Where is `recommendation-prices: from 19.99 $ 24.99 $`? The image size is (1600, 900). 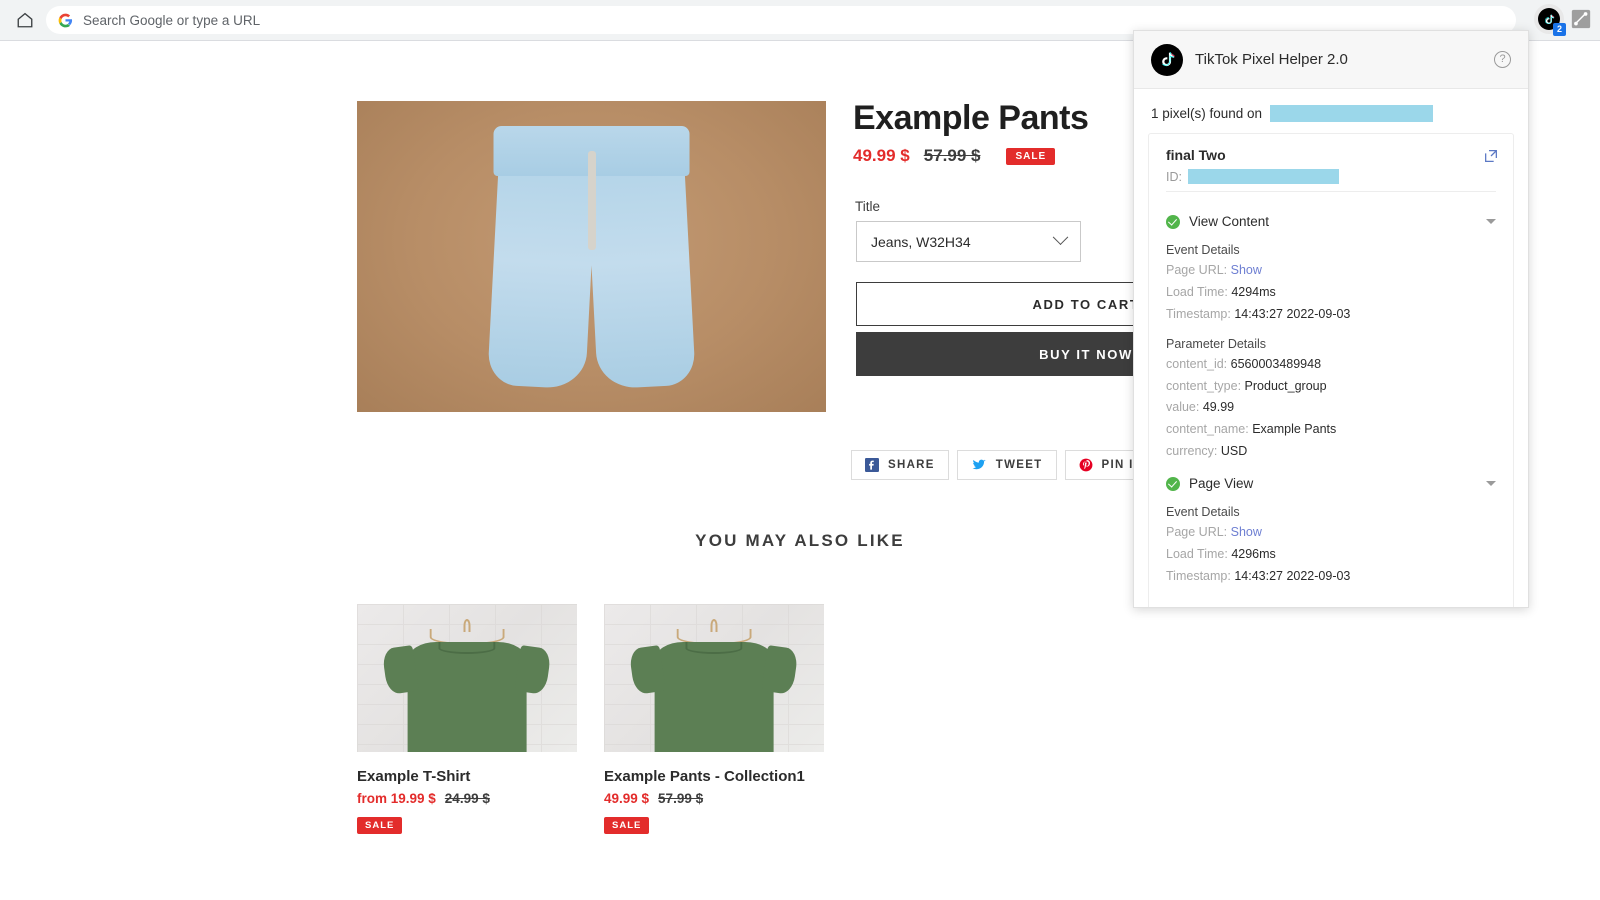
recommendation-prices: from 19.99 $ 24.99 $ is located at coordinates (467, 798).